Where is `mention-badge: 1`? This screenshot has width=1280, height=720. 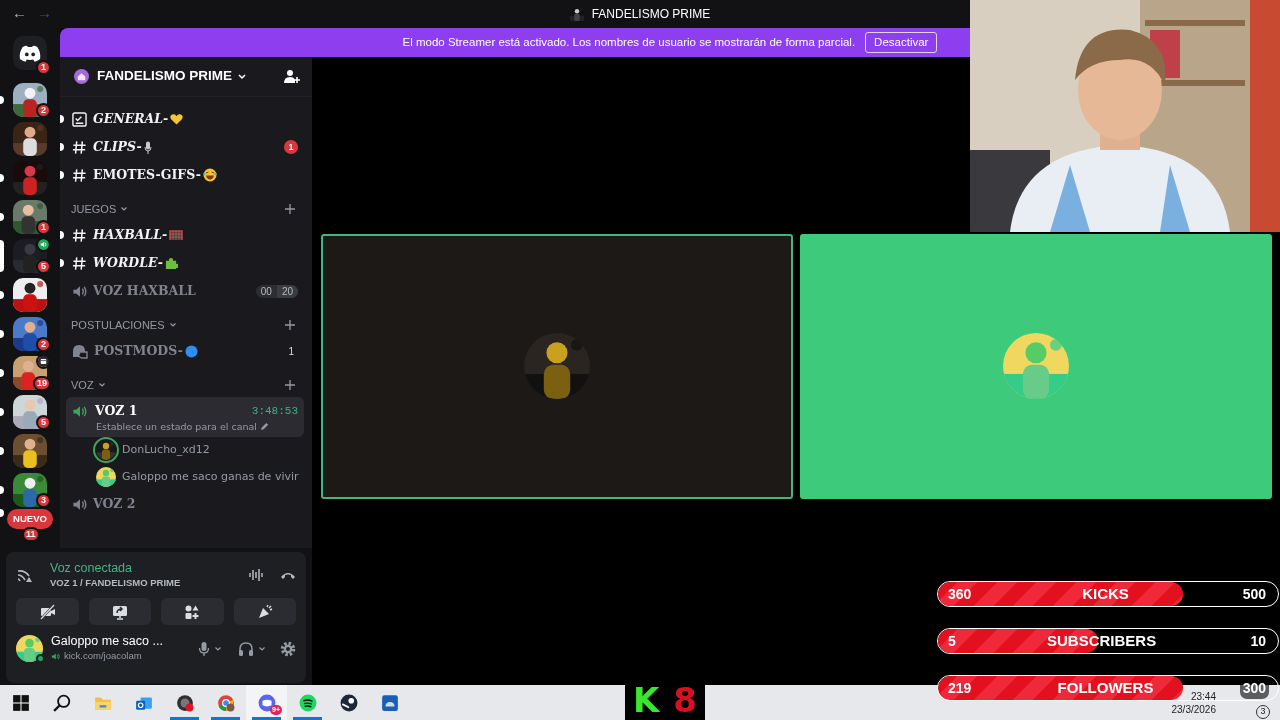 mention-badge: 1 is located at coordinates (291, 147).